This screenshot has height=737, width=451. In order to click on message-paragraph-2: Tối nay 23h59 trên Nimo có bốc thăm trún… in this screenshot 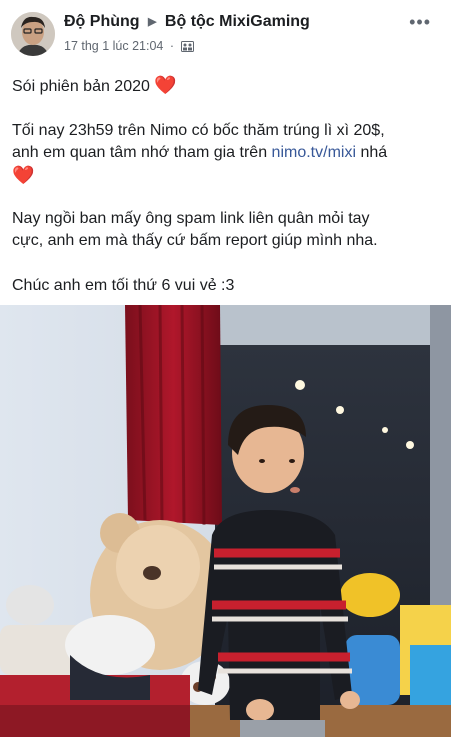, I will do `click(199, 154)`.